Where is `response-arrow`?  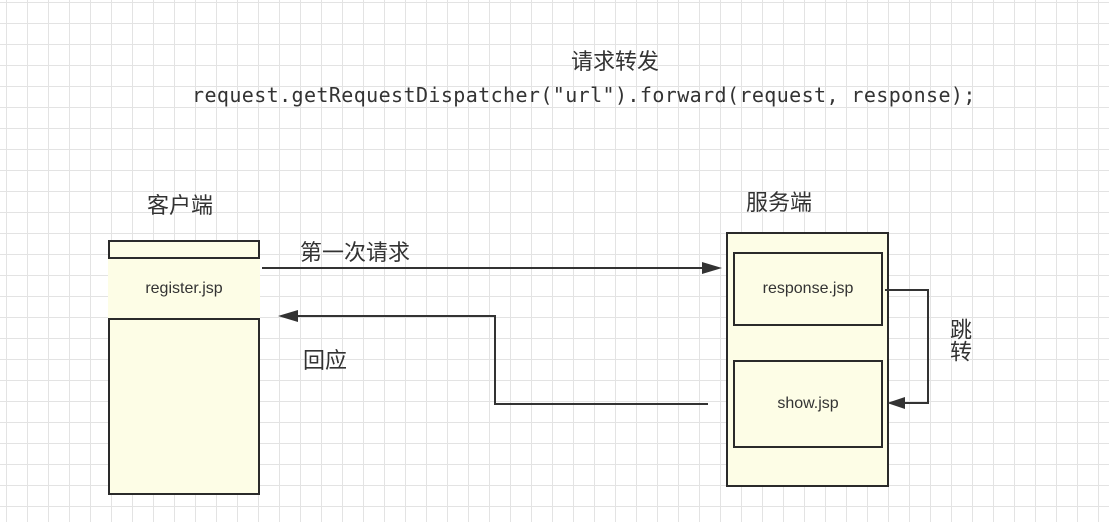
response-arrow is located at coordinates (502, 360).